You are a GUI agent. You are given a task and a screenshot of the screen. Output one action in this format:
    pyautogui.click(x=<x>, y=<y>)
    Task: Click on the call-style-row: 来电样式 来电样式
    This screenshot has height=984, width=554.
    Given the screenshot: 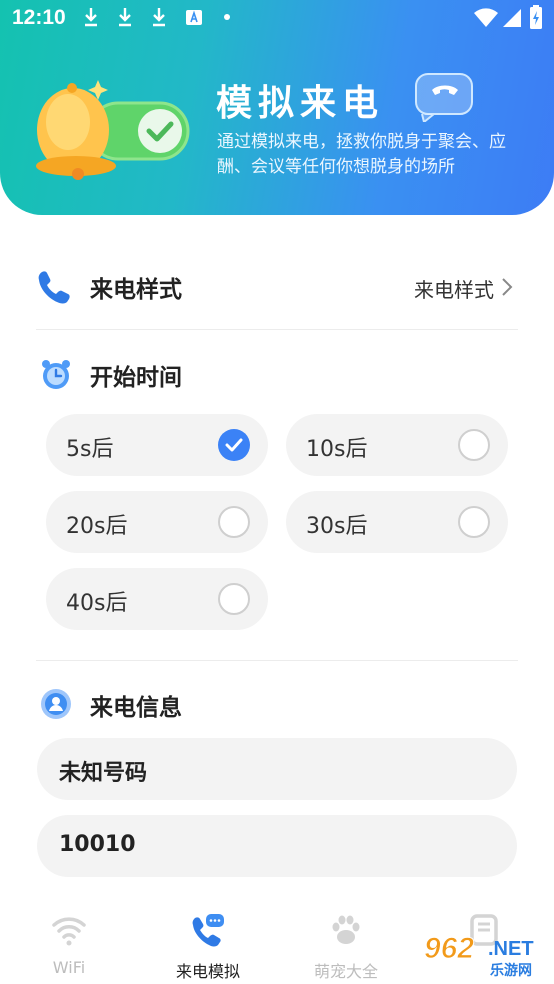 What is the action you would take?
    pyautogui.click(x=277, y=288)
    